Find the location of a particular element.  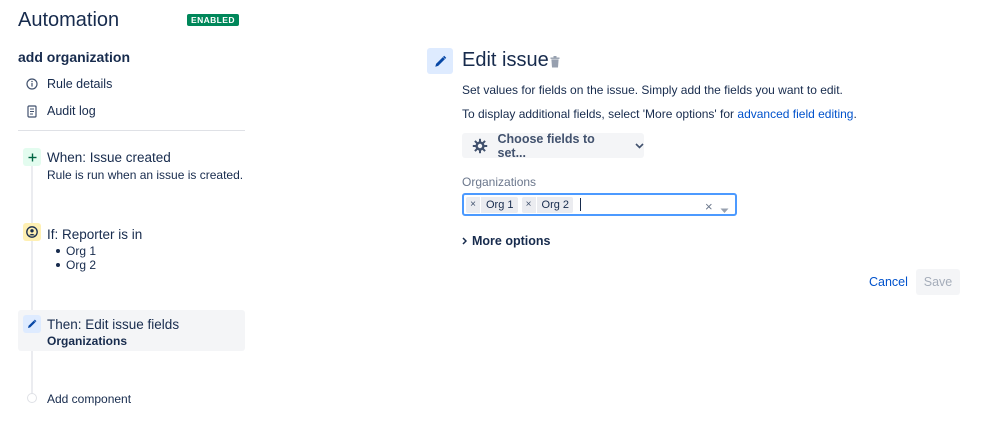

trash-icon is located at coordinates (555, 64).